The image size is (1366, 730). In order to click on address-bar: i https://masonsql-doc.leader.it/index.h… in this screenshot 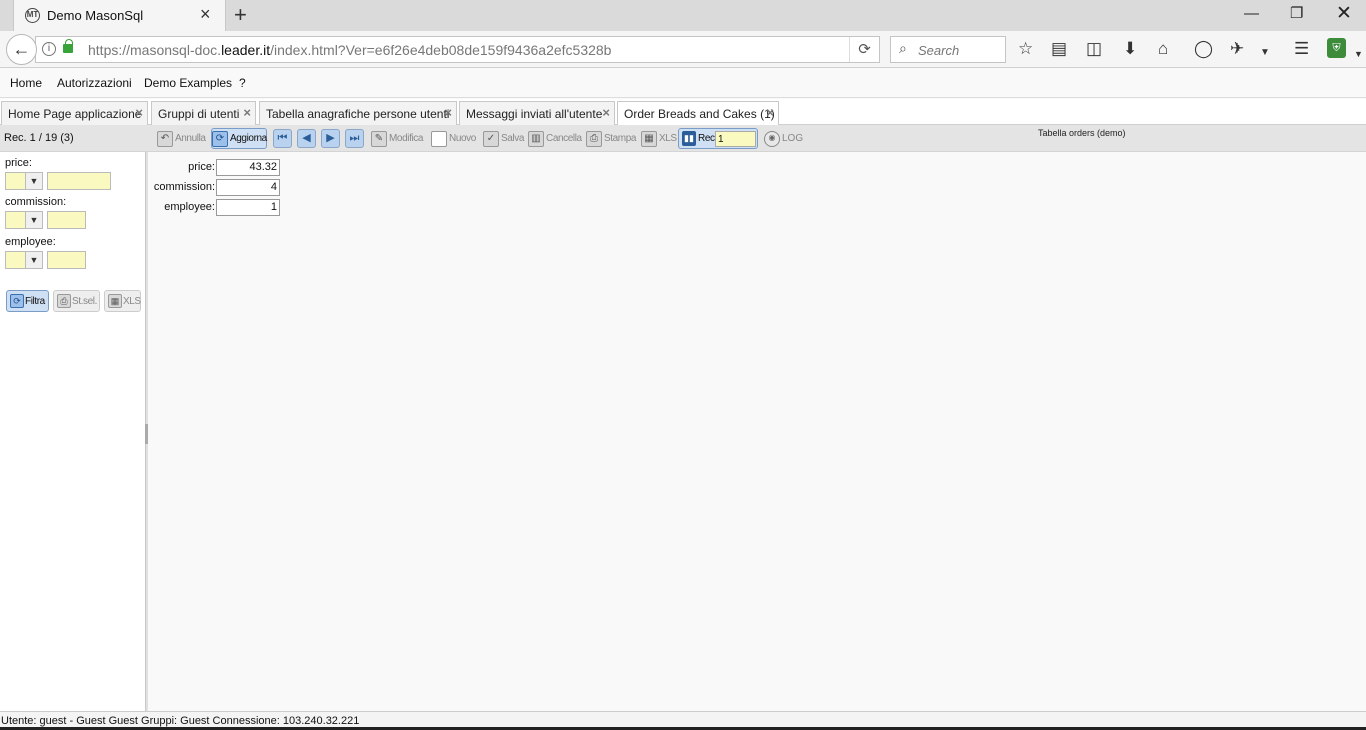, I will do `click(457, 49)`.